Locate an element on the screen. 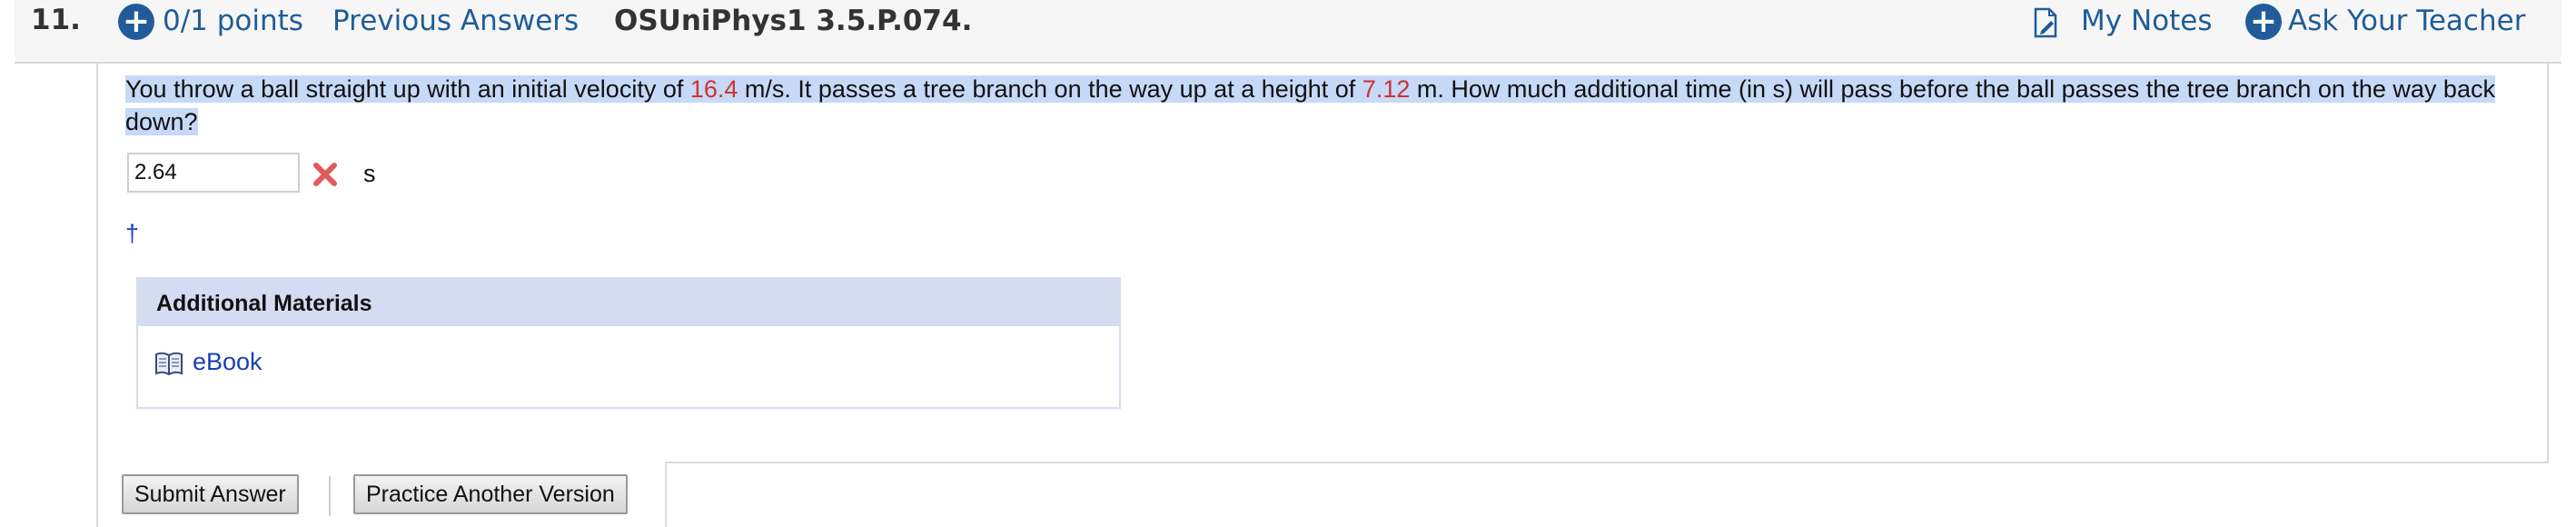  assignment-code: OSUniPhys1 3.5.P.074. is located at coordinates (793, 21).